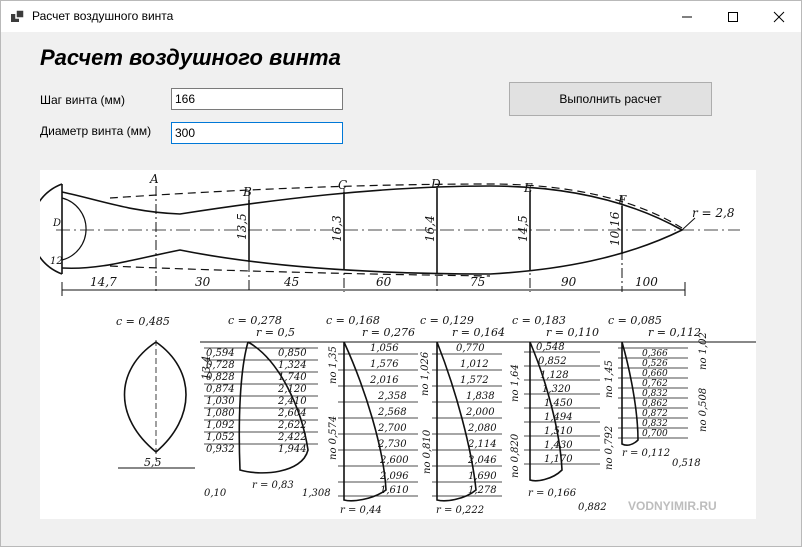  What do you see at coordinates (655, 424) in the screenshot?
I see `f-val-7: 0,832` at bounding box center [655, 424].